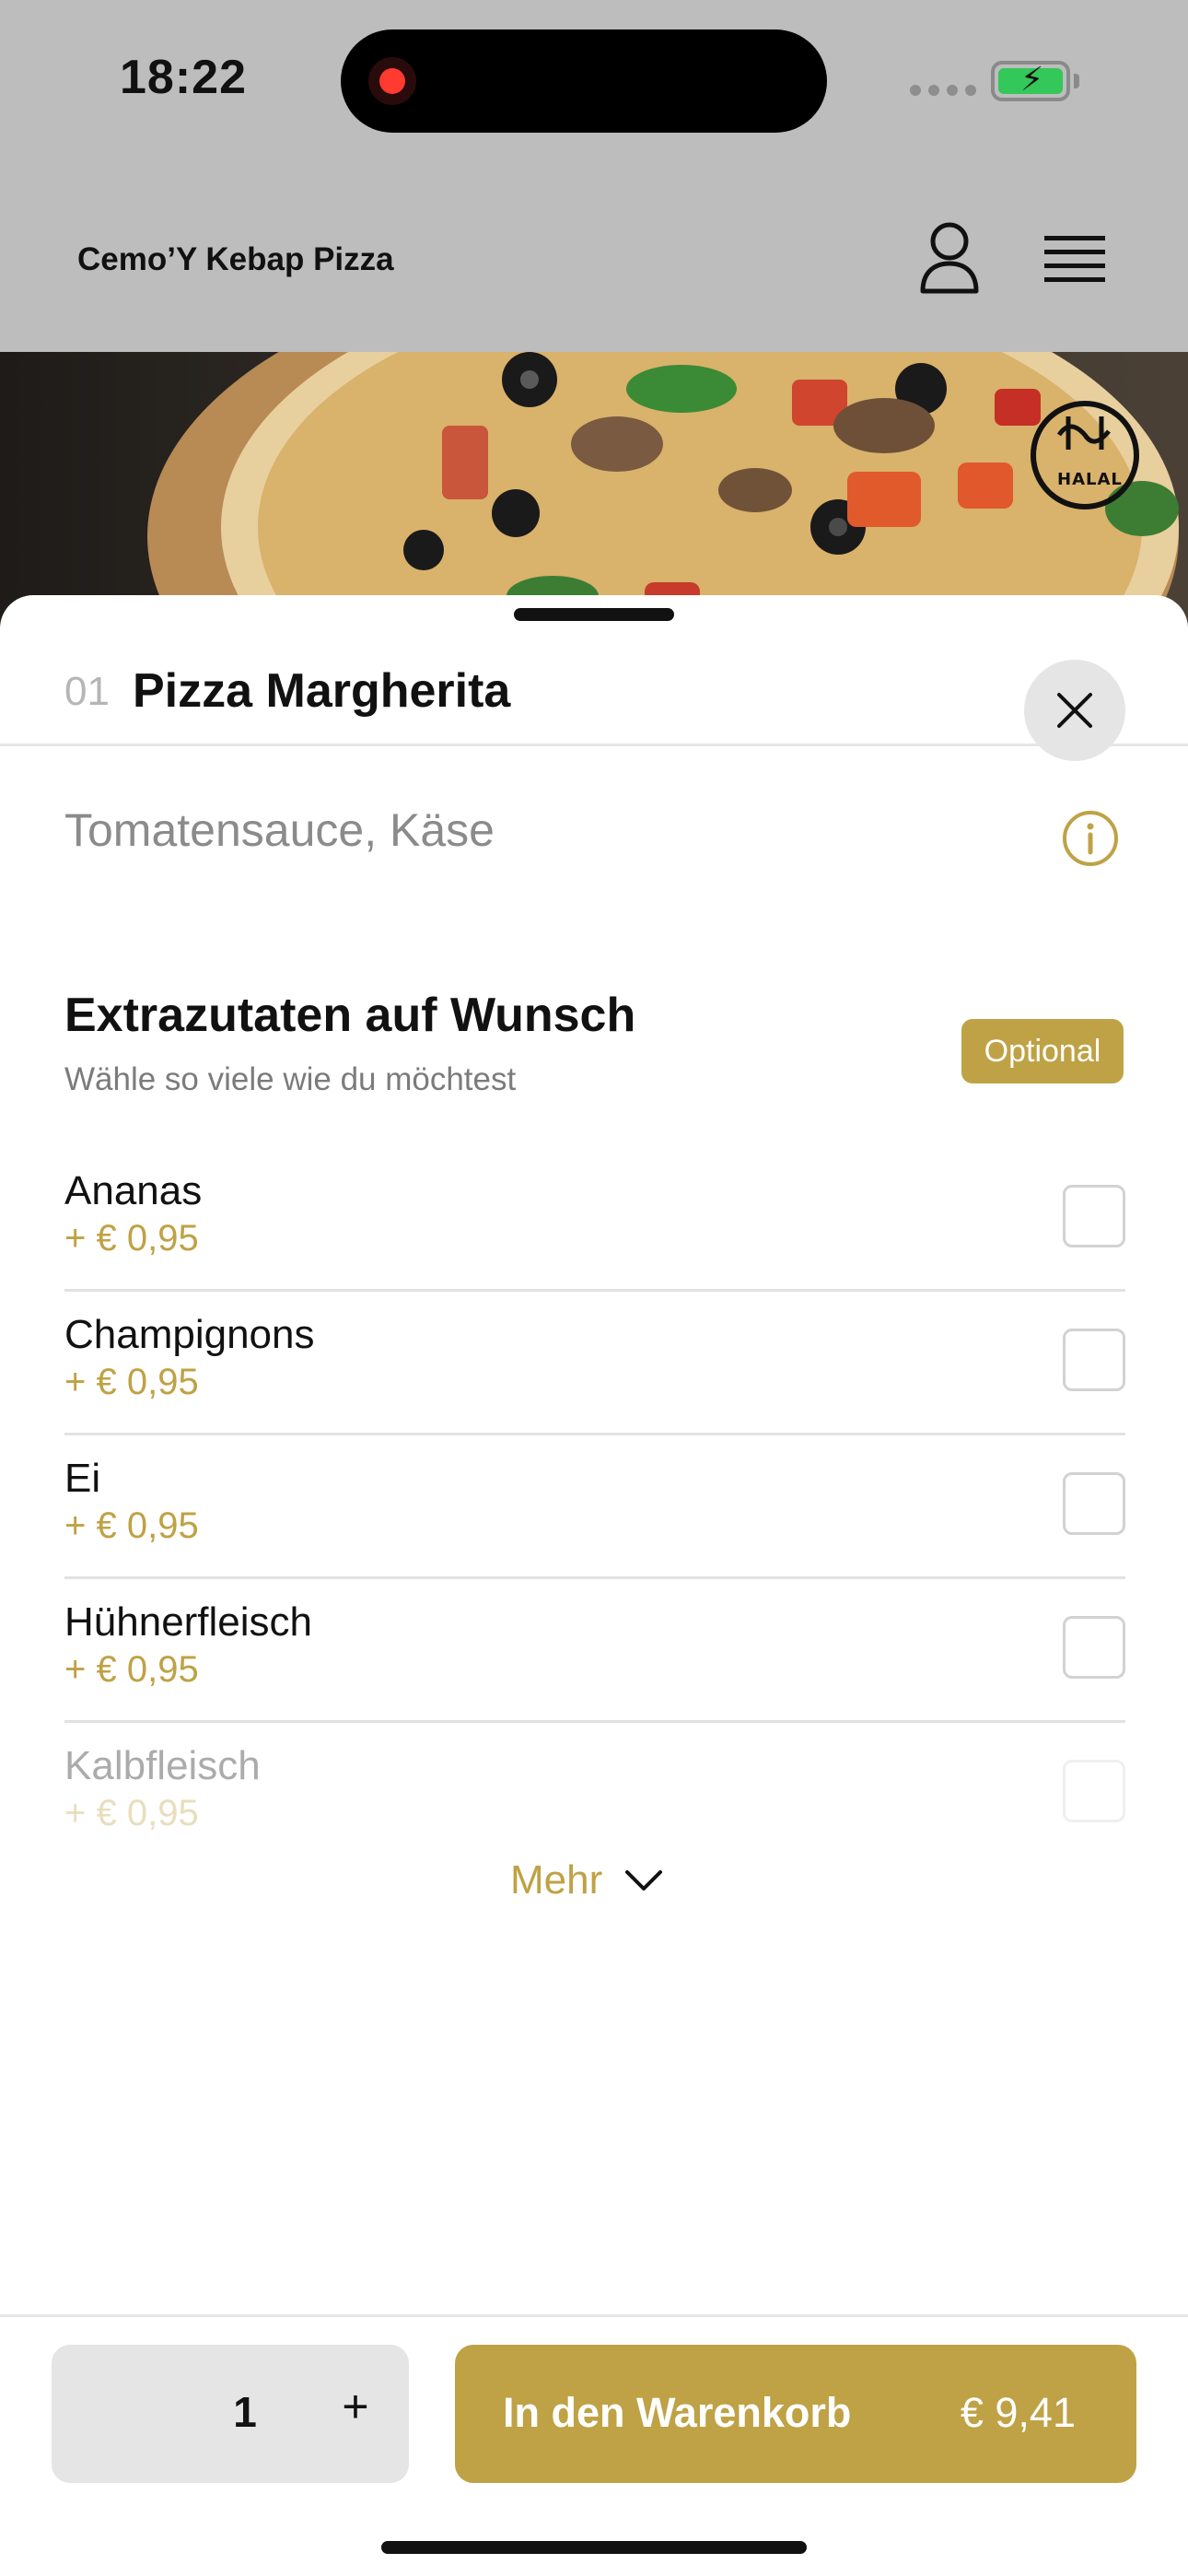 Image resolution: width=1188 pixels, height=2576 pixels. Describe the element at coordinates (1074, 259) in the screenshot. I see `hamburger-menu-icon` at that location.